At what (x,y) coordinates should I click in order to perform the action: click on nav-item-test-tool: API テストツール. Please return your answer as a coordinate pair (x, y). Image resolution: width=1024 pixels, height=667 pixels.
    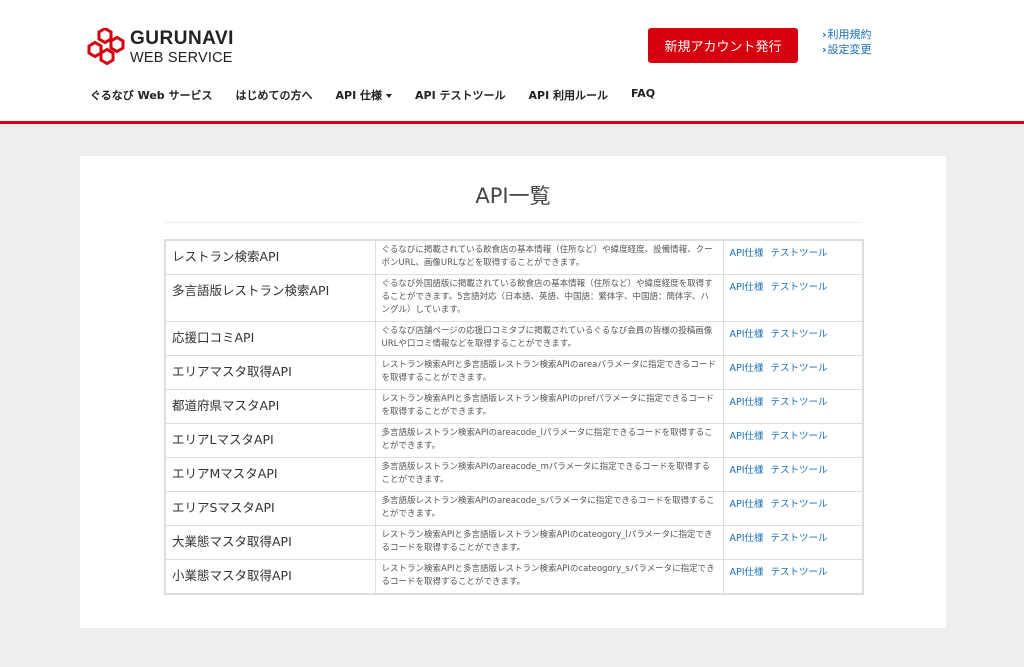
    Looking at the image, I should click on (460, 95).